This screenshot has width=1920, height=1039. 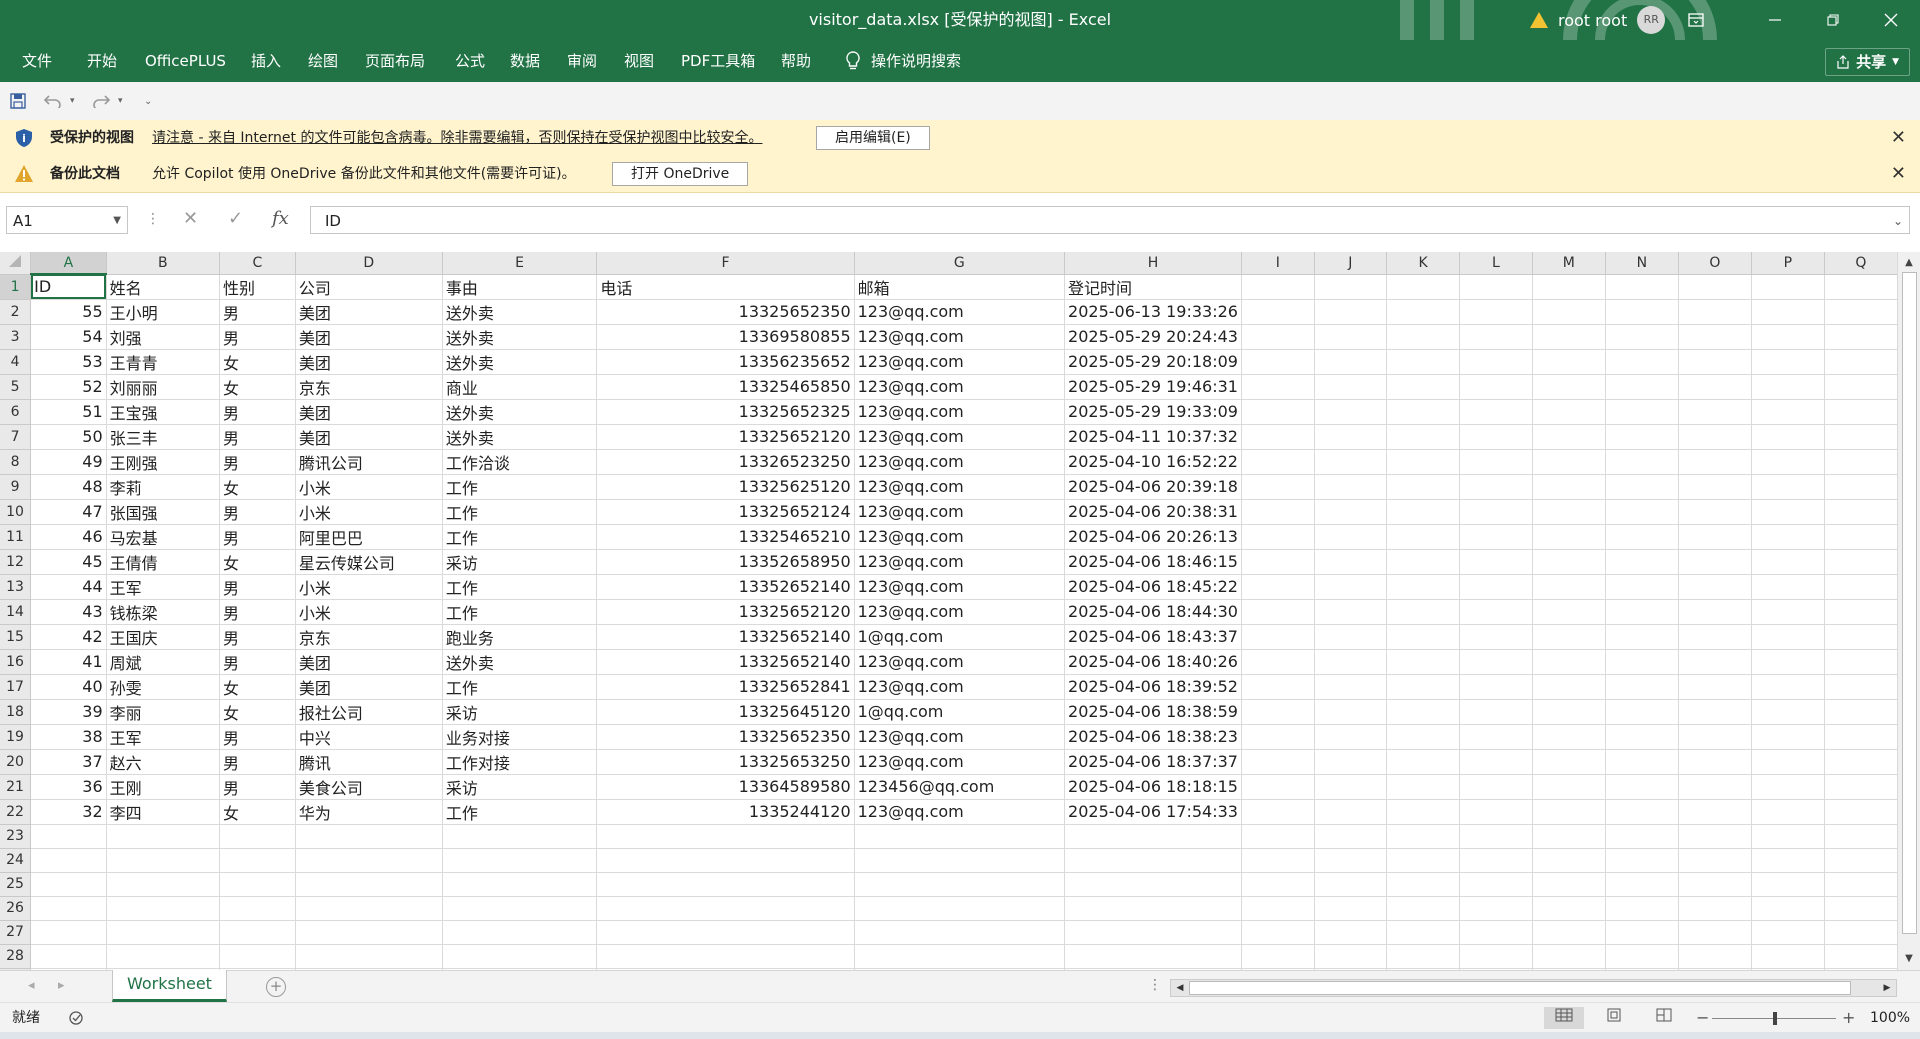 What do you see at coordinates (68, 312) in the screenshot?
I see `cell: 55` at bounding box center [68, 312].